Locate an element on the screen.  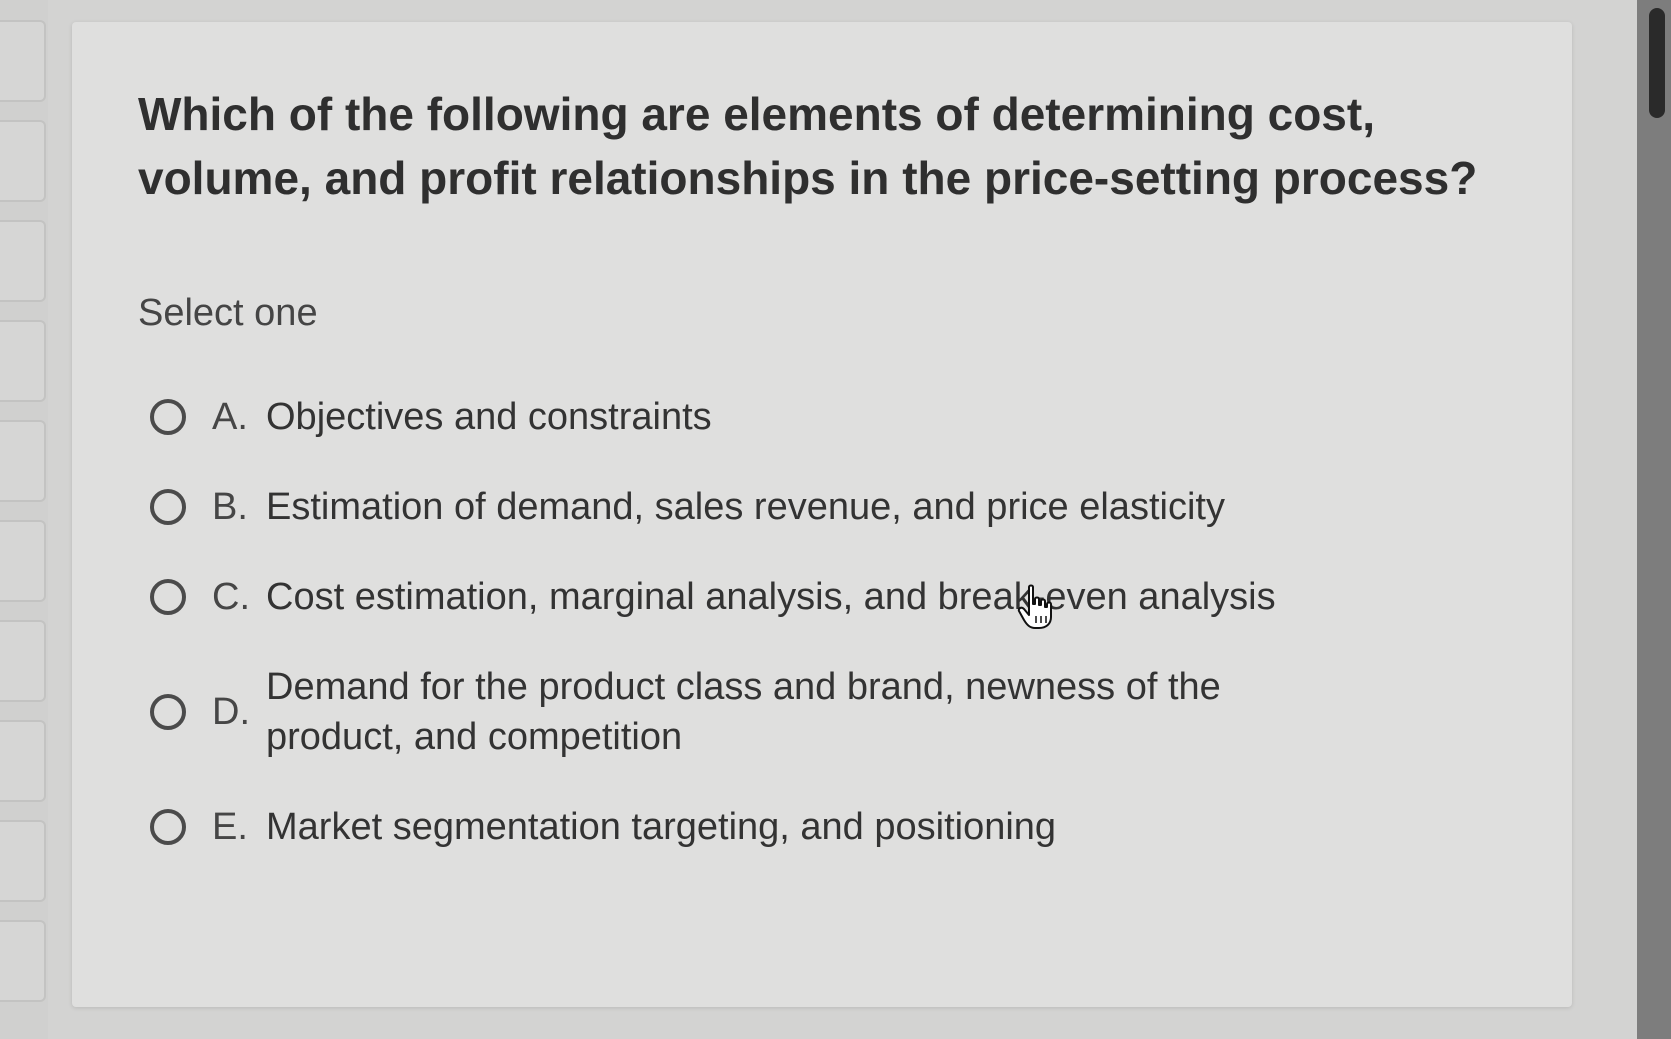
scrollbar-thumb is located at coordinates (1657, 63).